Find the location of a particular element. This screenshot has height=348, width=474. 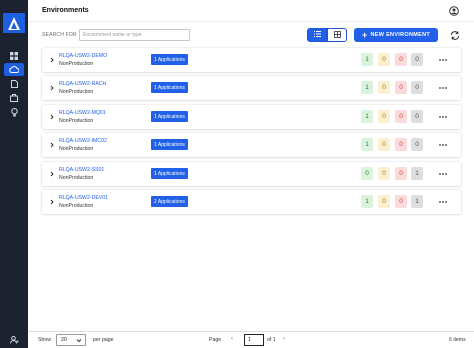

lightbulb-icon is located at coordinates (14, 112).